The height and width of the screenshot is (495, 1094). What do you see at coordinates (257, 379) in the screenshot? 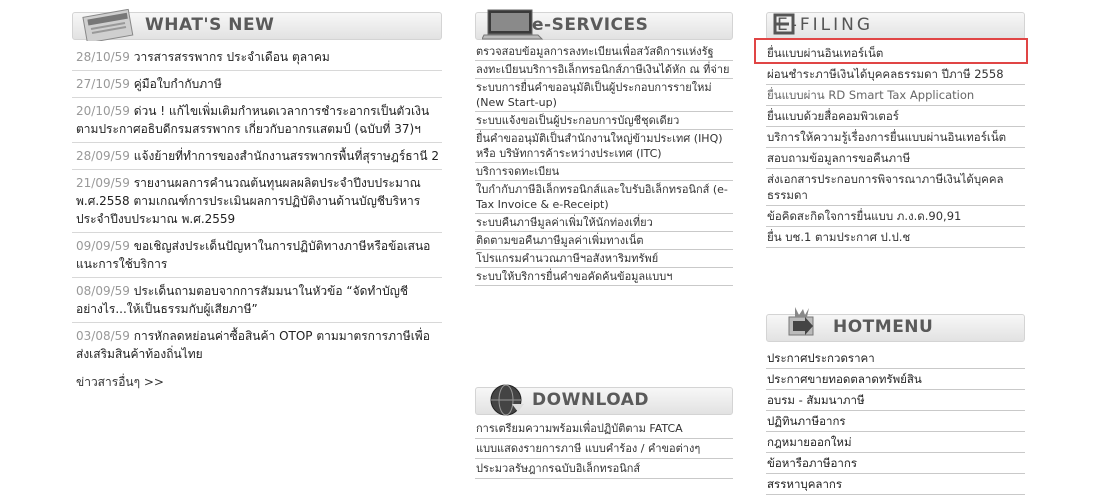
I see `more-news-link: ข่าวสารอื่นๆ >>` at bounding box center [257, 379].